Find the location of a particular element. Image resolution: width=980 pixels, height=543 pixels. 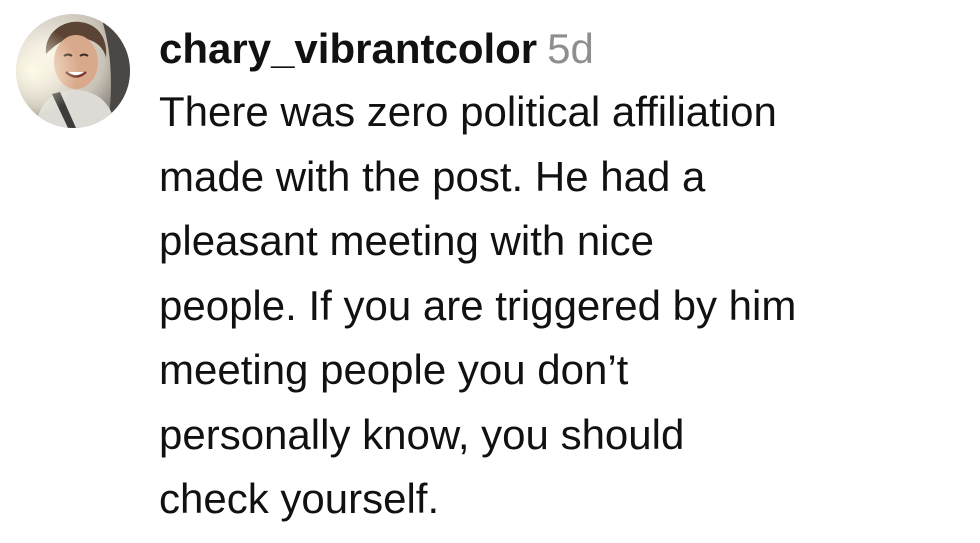

profile-photo is located at coordinates (73, 71).